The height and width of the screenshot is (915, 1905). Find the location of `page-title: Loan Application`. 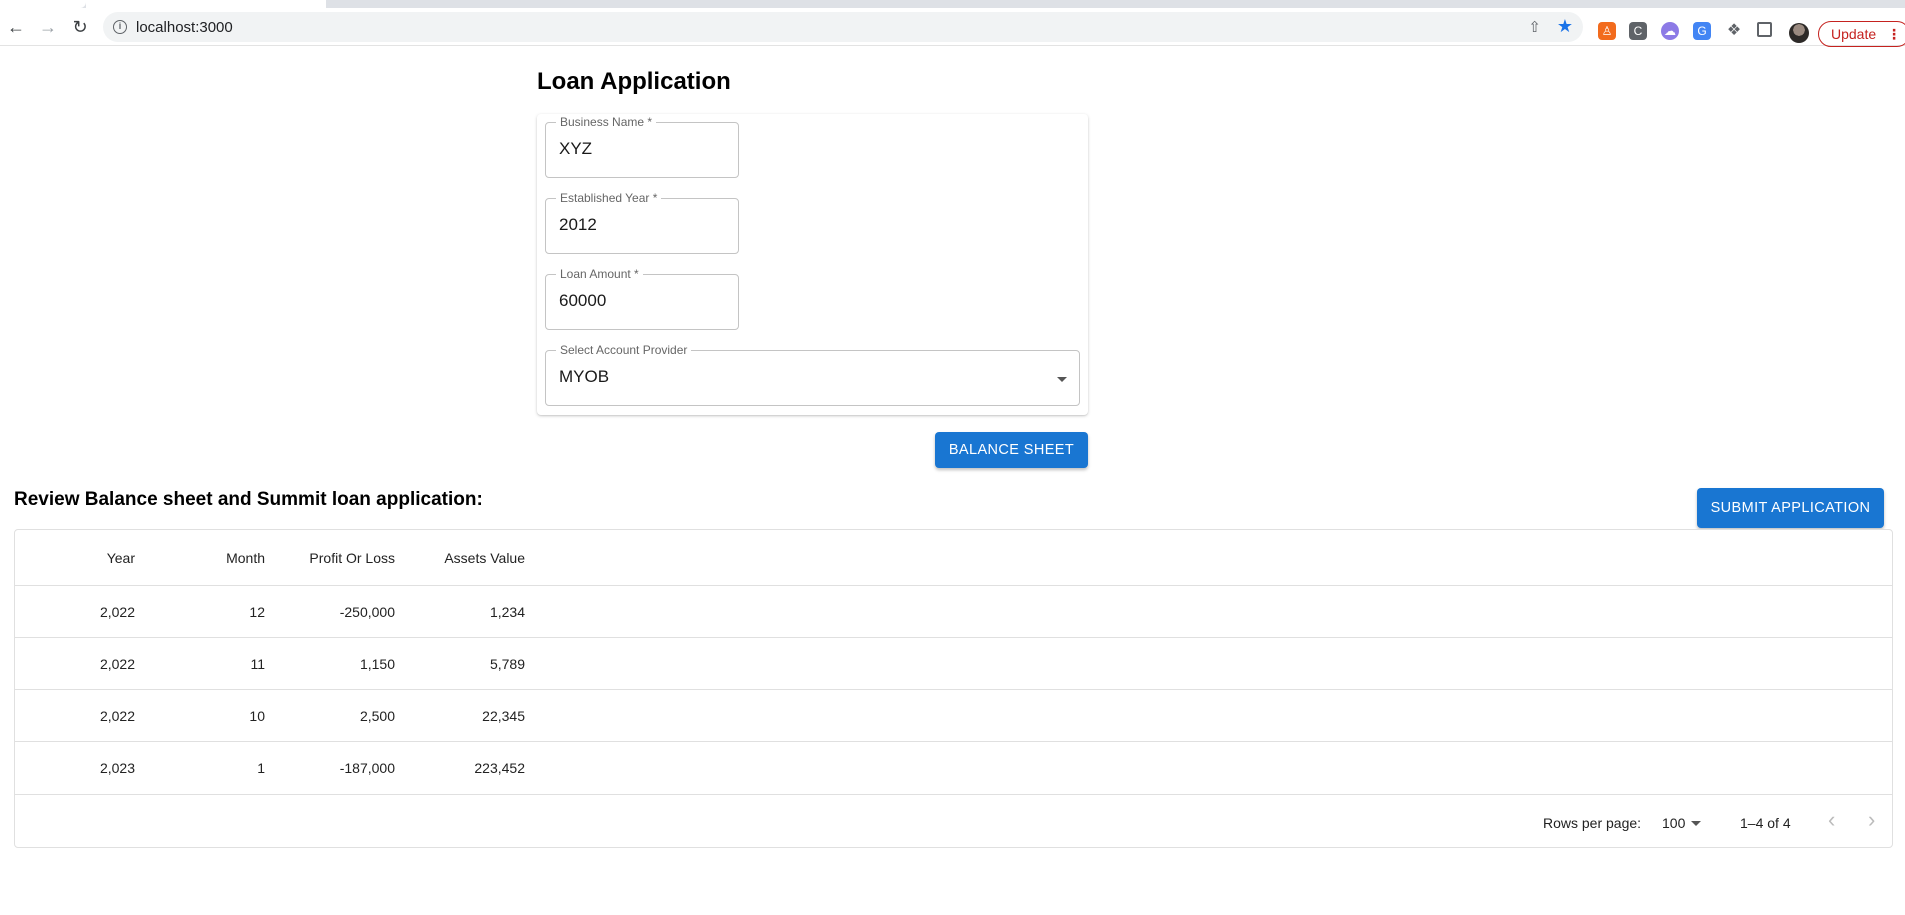

page-title: Loan Application is located at coordinates (634, 81).